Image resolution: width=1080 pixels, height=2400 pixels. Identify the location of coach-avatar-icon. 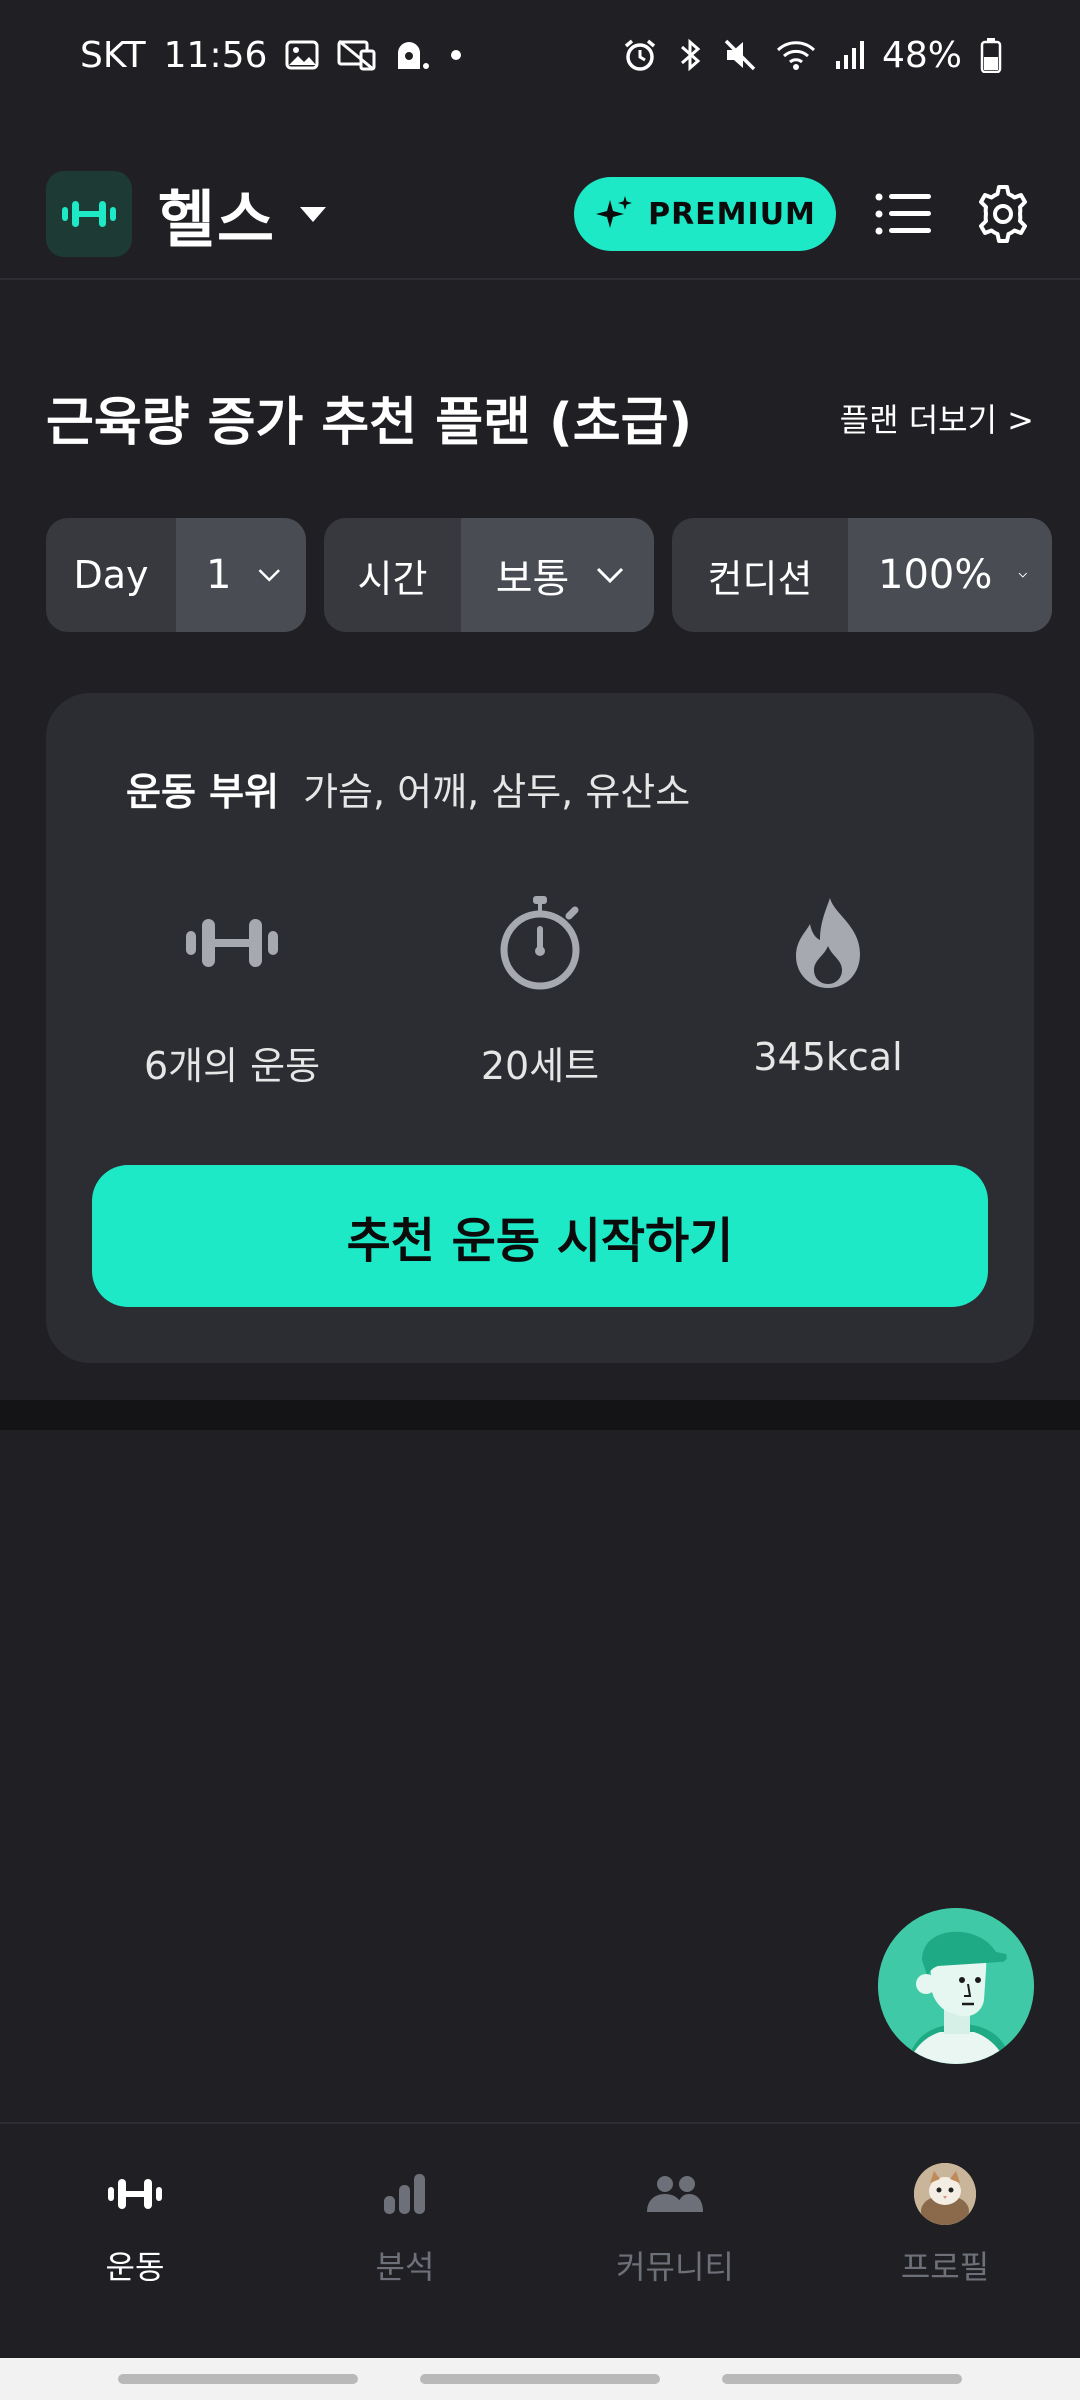
(956, 1986).